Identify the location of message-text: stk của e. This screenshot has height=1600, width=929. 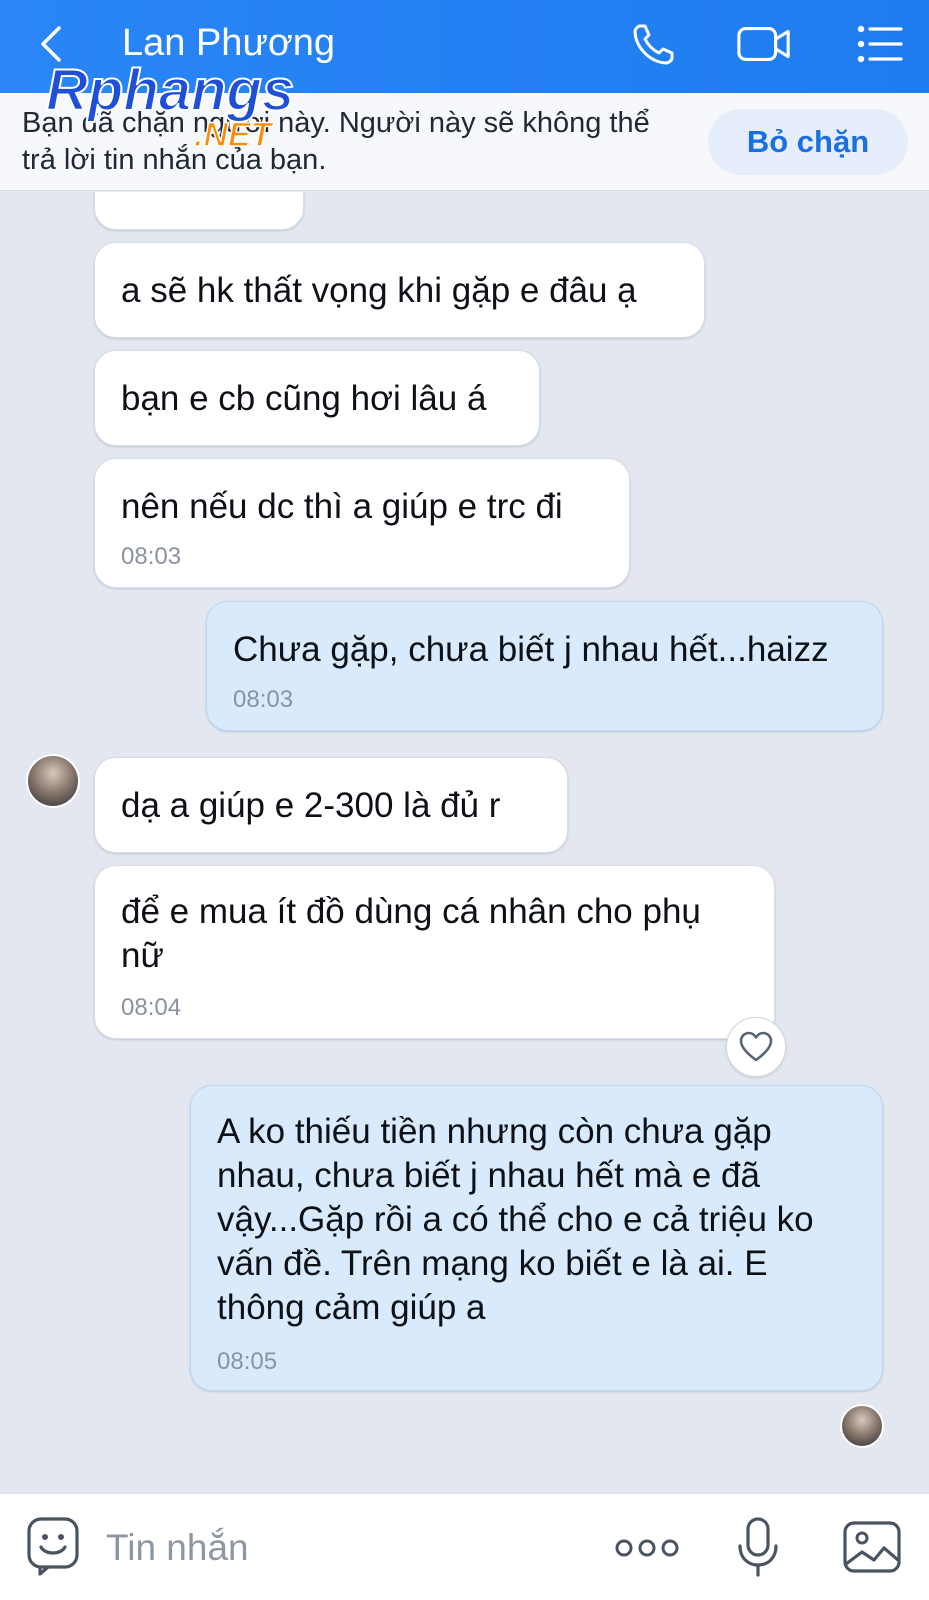
(191, 196).